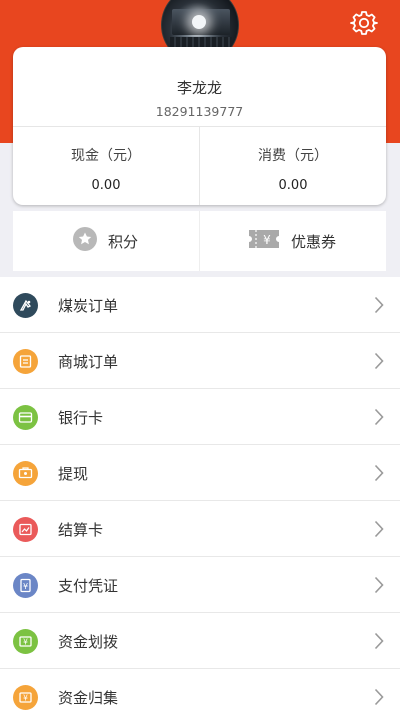 Image resolution: width=400 pixels, height=711 pixels. What do you see at coordinates (364, 23) in the screenshot?
I see `settings-gear-icon` at bounding box center [364, 23].